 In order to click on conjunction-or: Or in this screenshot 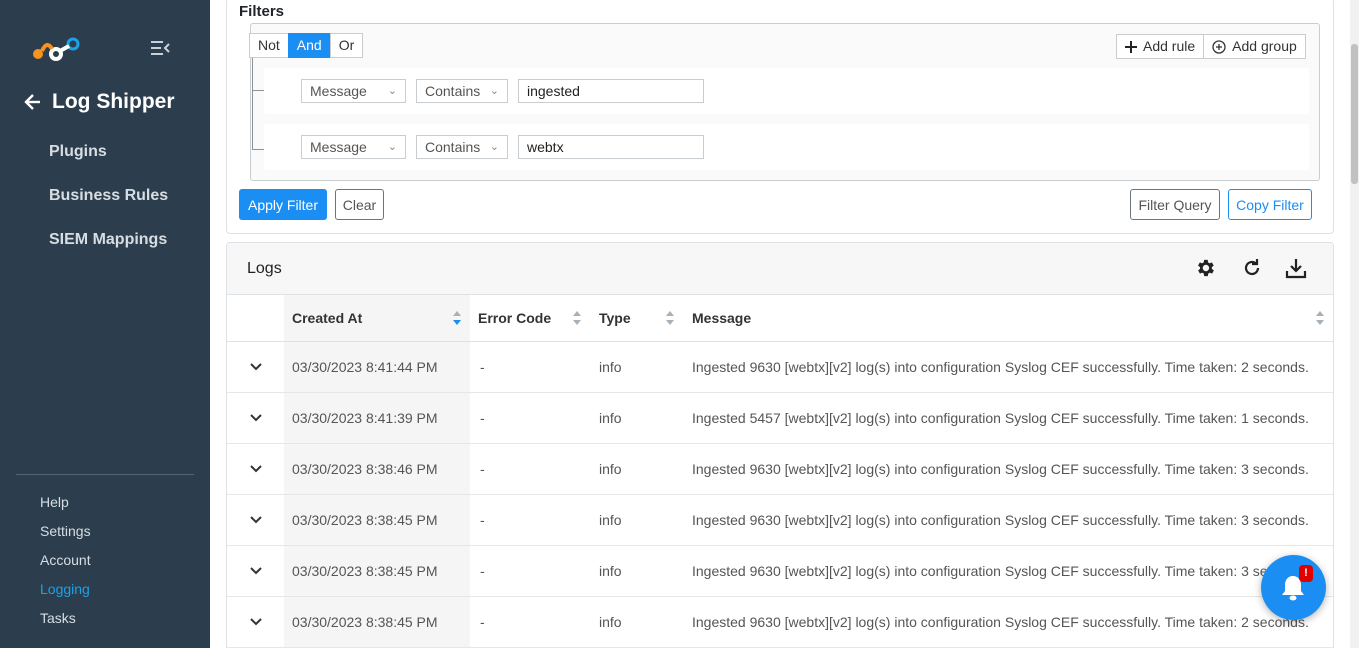, I will do `click(346, 45)`.